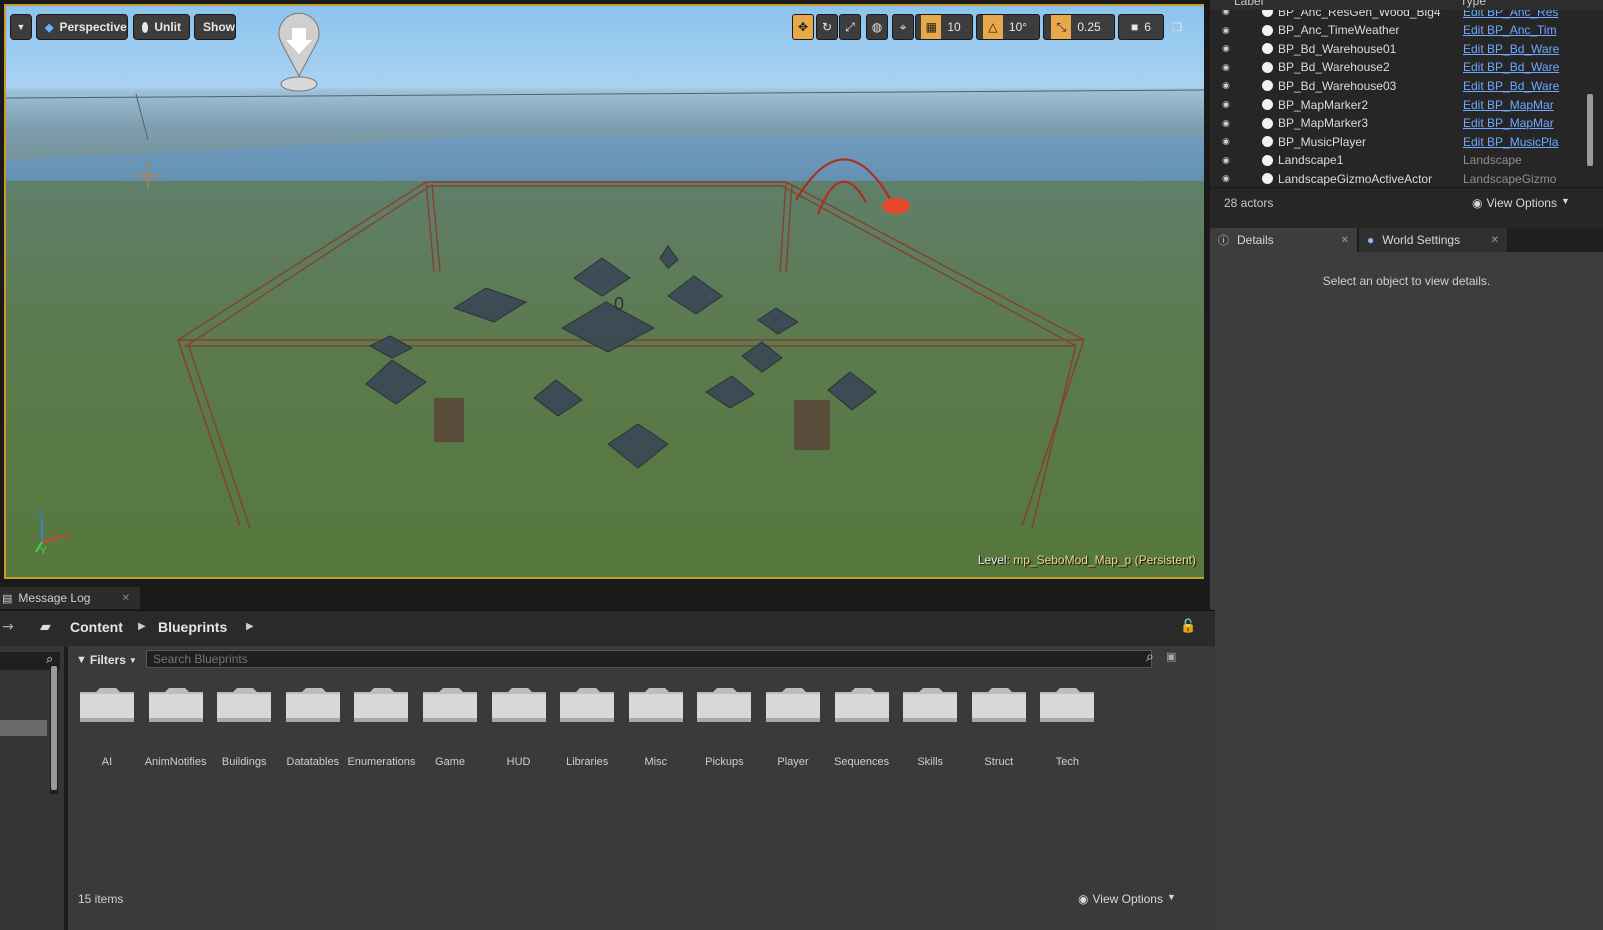  What do you see at coordinates (1188, 626) in the screenshot?
I see `lock-icon: 🔓` at bounding box center [1188, 626].